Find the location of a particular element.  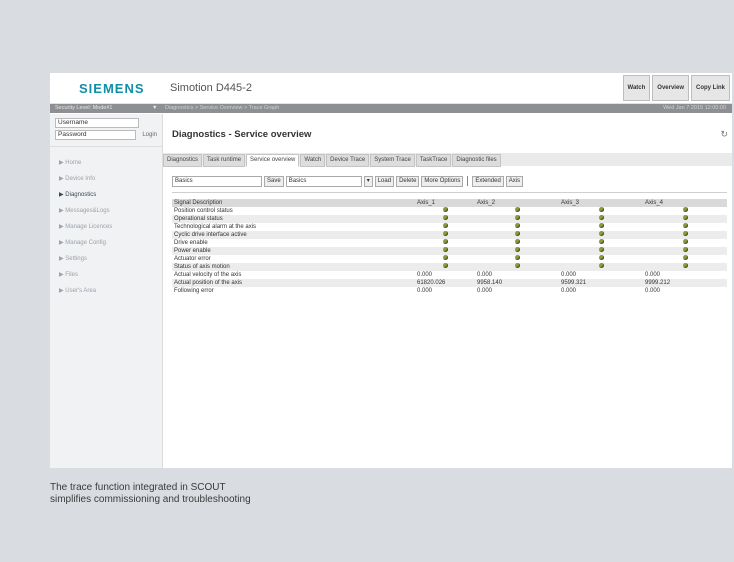

sidebar-item-messages-logs: ▶ Messages&Logs is located at coordinates (106, 211).